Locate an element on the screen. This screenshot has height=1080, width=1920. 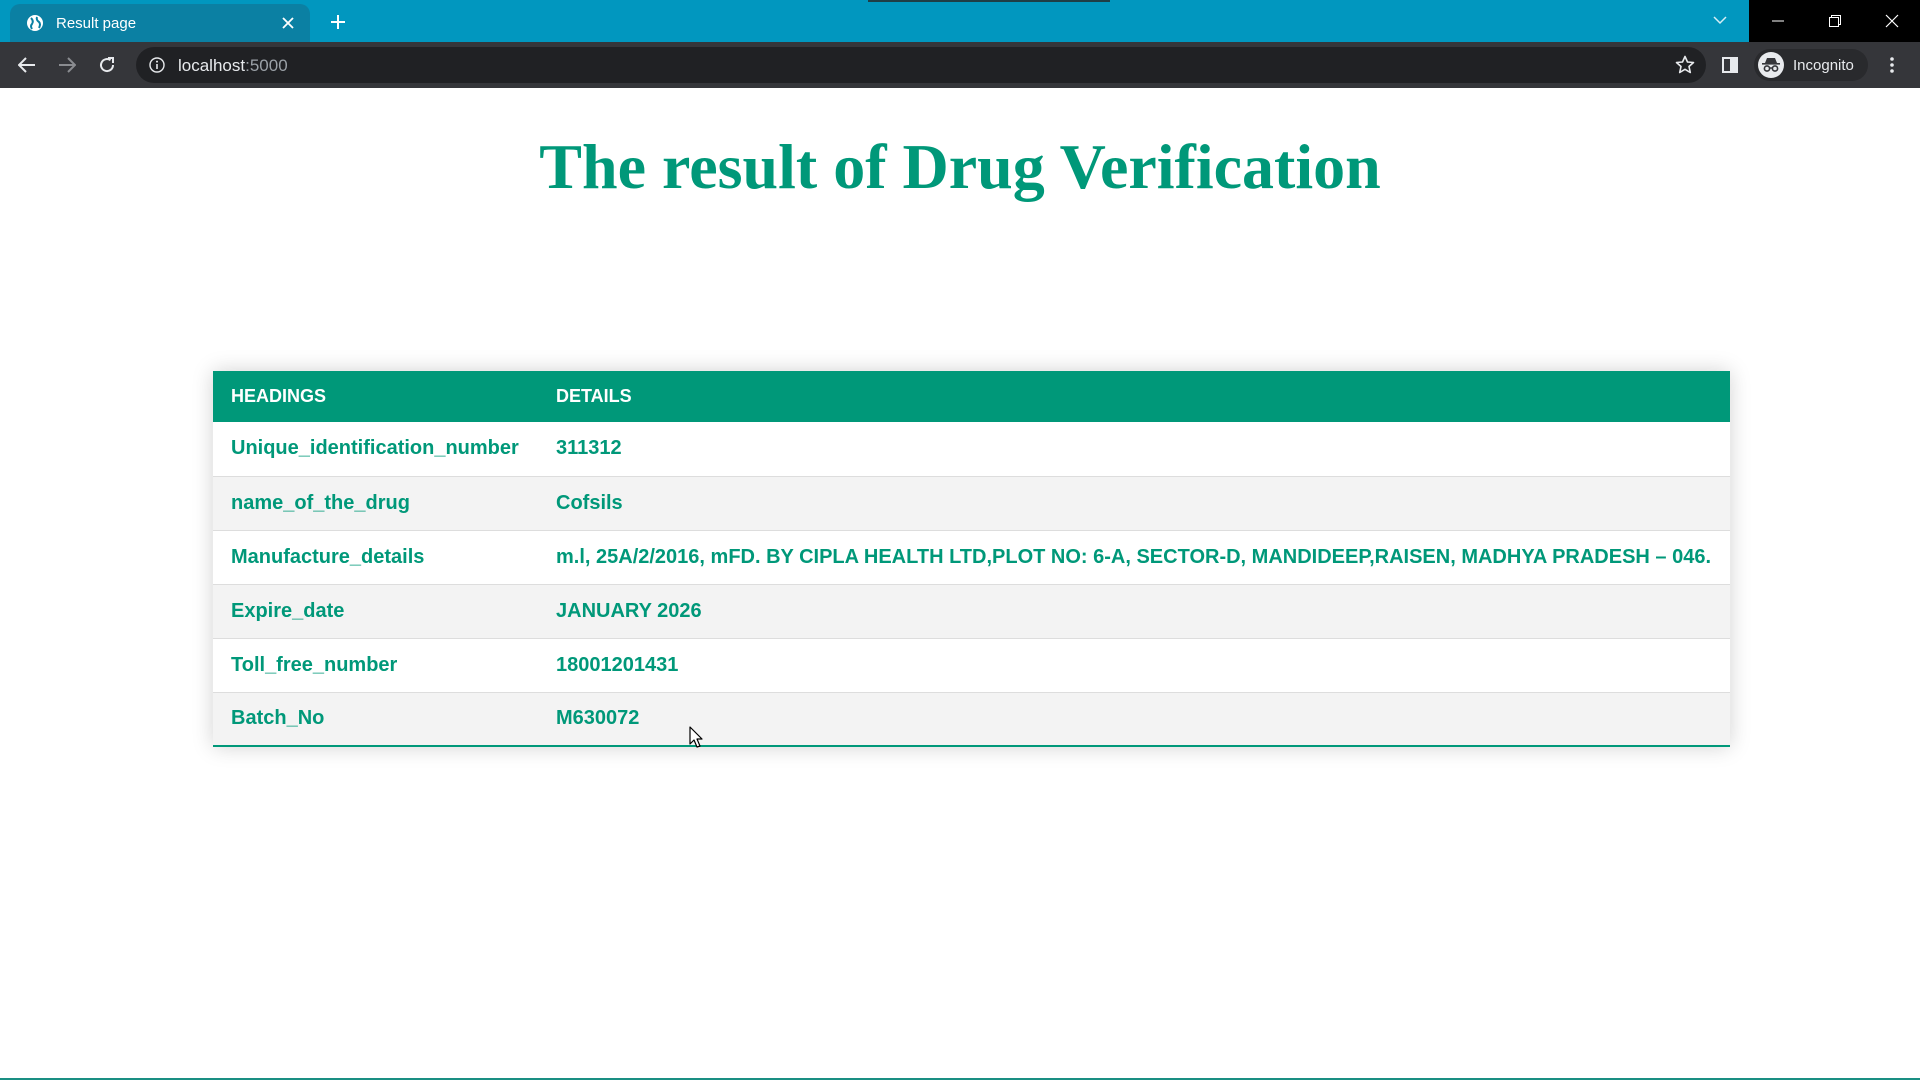
reload-icon is located at coordinates (107, 65).